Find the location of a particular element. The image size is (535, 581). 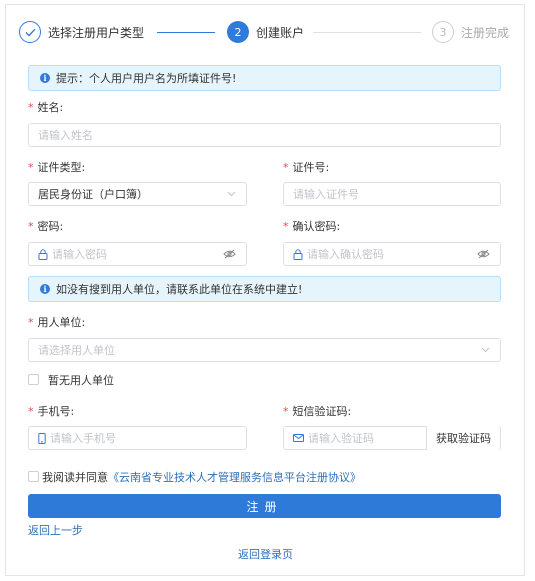

employer-select: 请选择用人单位 is located at coordinates (264, 350).